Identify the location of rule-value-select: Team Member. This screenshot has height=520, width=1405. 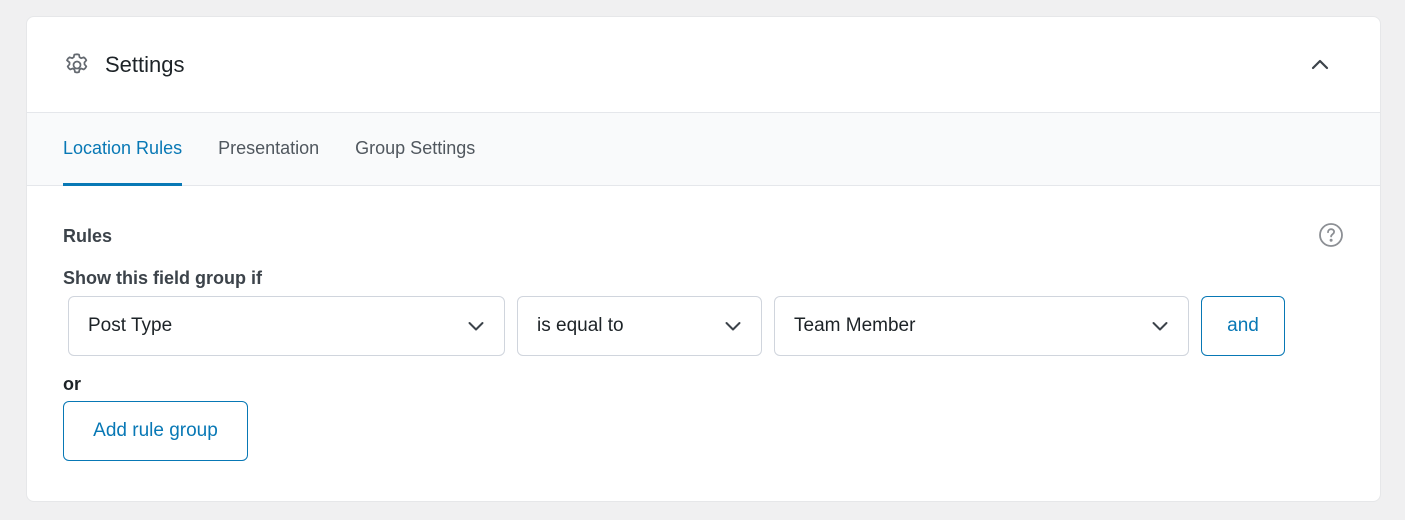
(981, 326).